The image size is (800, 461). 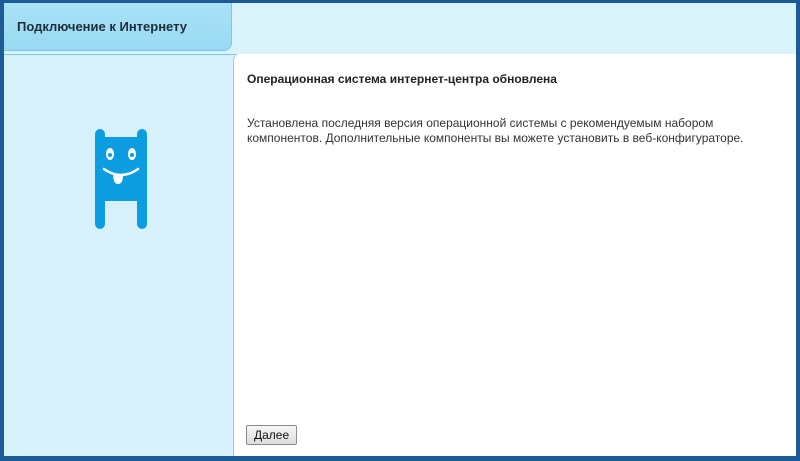 What do you see at coordinates (121, 181) in the screenshot?
I see `keenetic-monster-icon` at bounding box center [121, 181].